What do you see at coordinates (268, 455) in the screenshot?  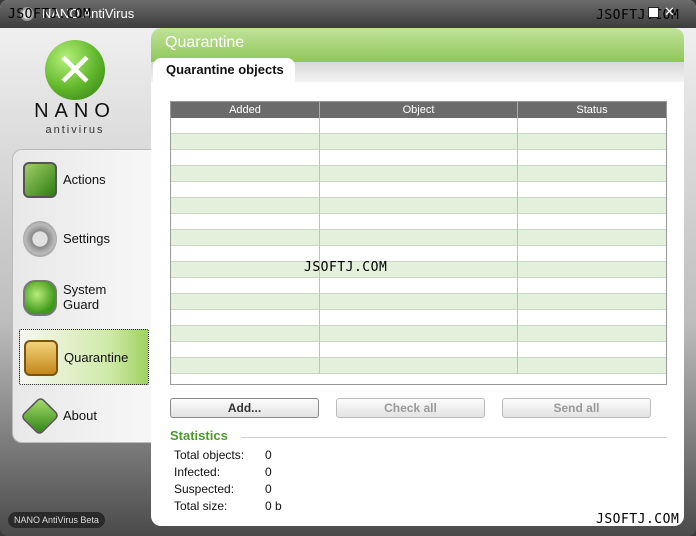 I see `stat-value-total-objects: 0` at bounding box center [268, 455].